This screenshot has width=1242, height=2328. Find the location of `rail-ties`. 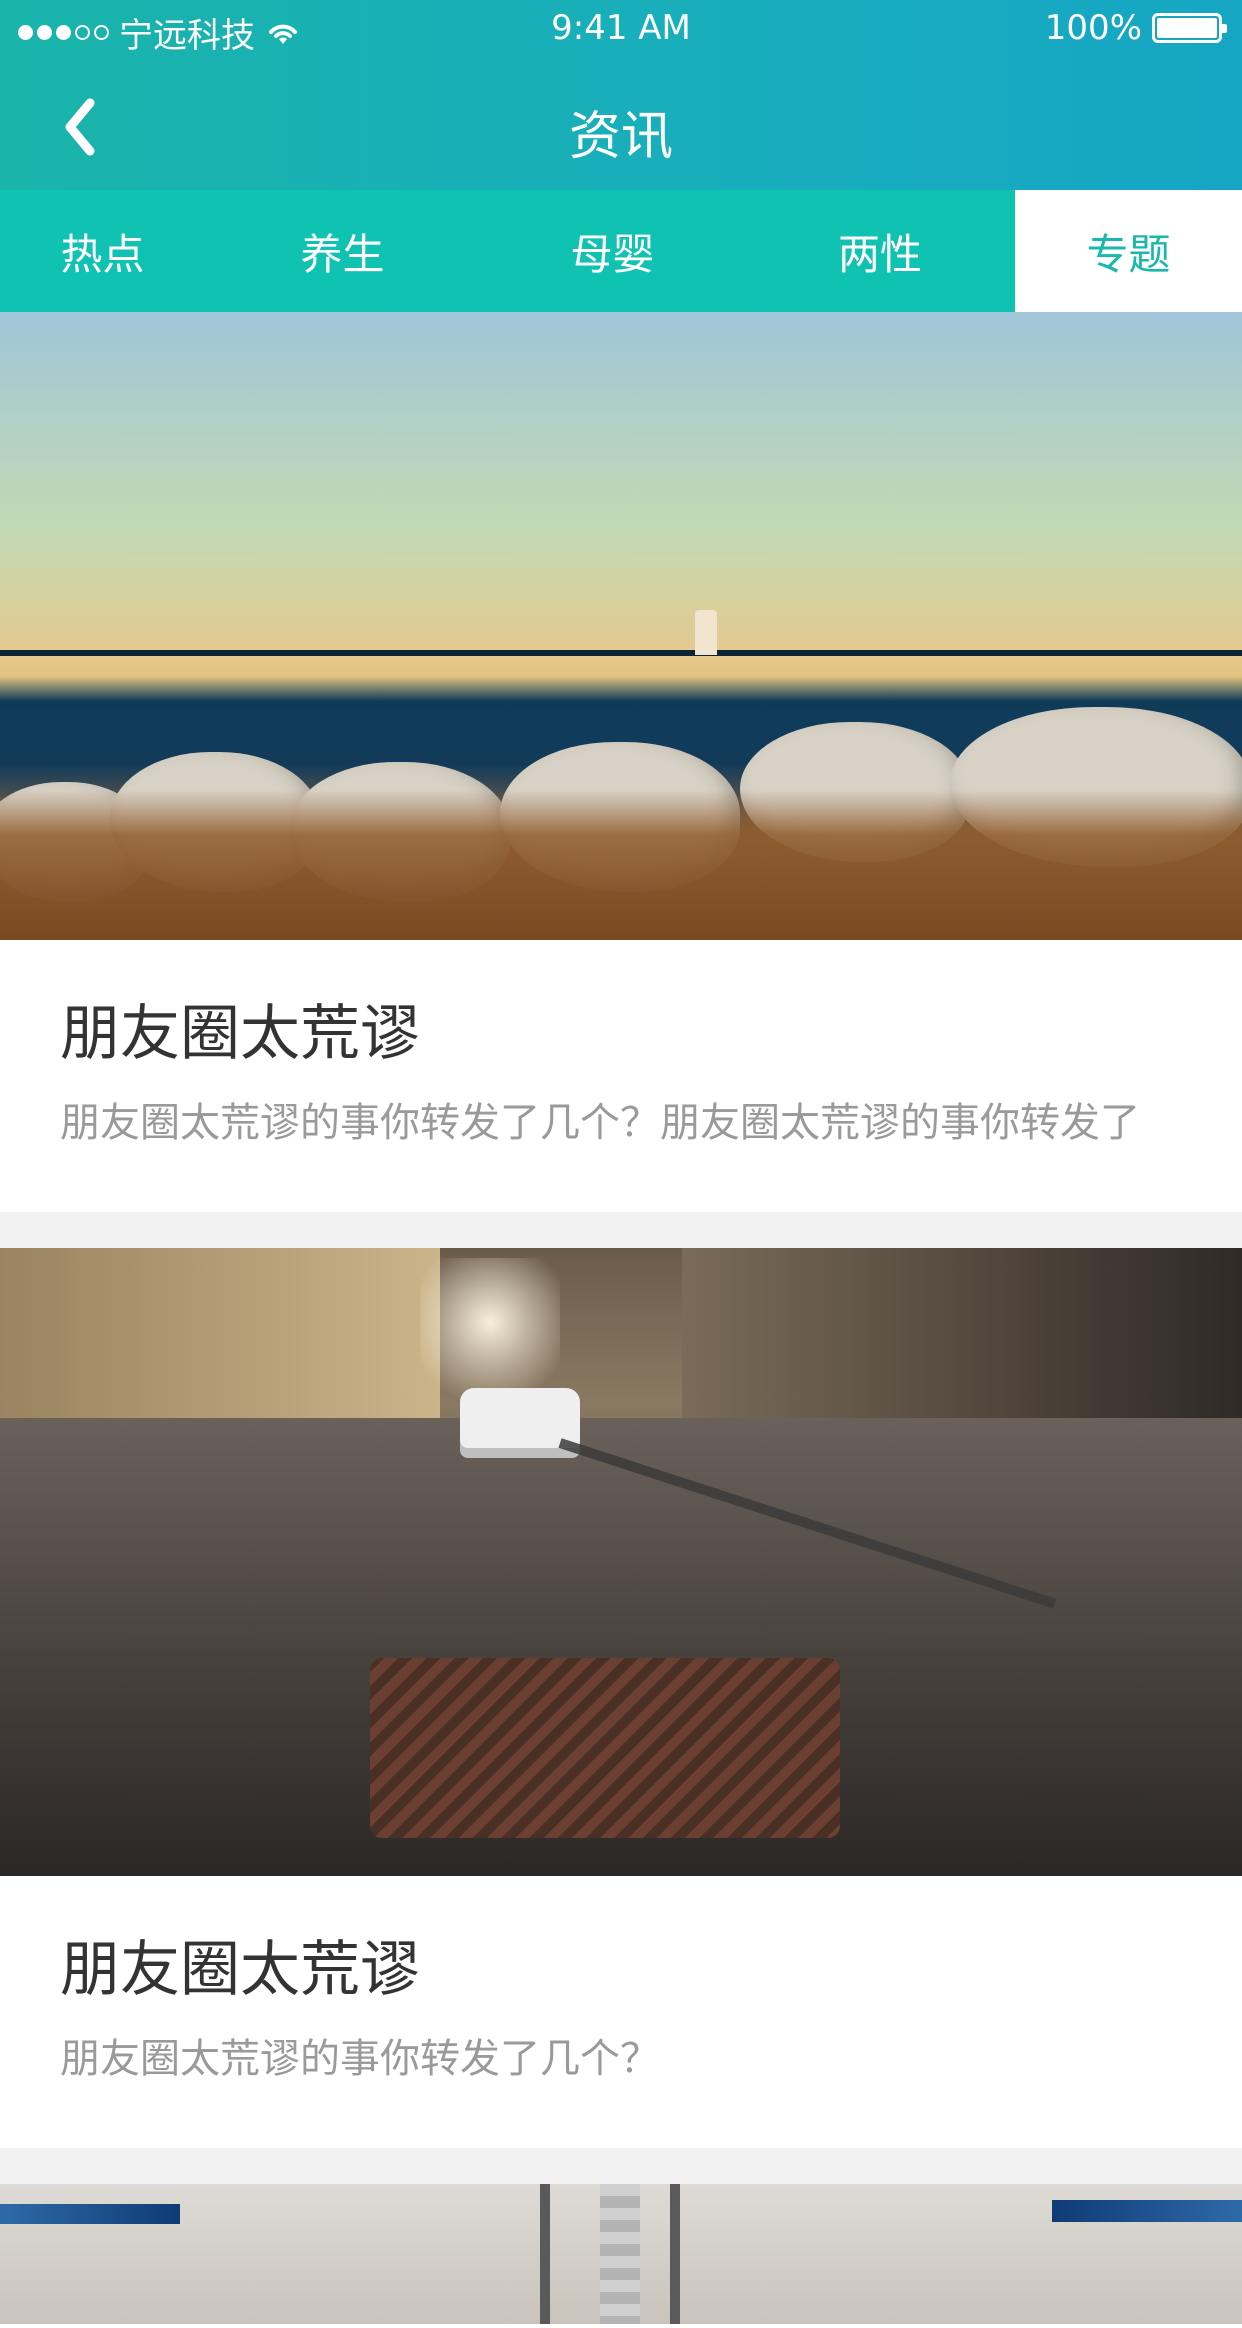

rail-ties is located at coordinates (620, 2254).